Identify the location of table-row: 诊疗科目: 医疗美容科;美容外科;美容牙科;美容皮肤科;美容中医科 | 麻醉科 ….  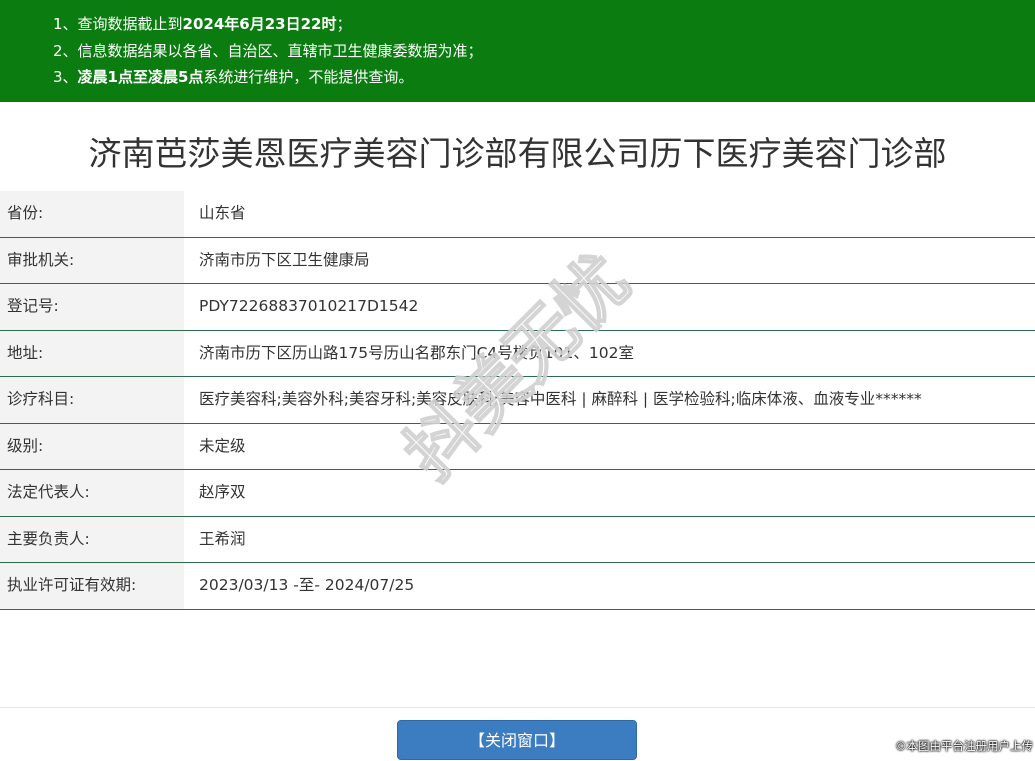
(517, 400).